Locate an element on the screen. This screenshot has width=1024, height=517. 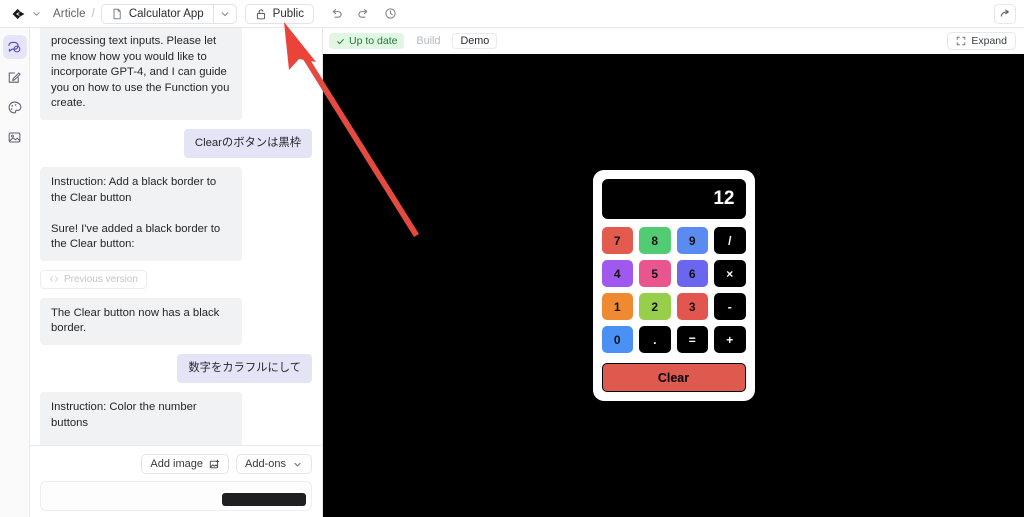
chat-input is located at coordinates (176, 496).